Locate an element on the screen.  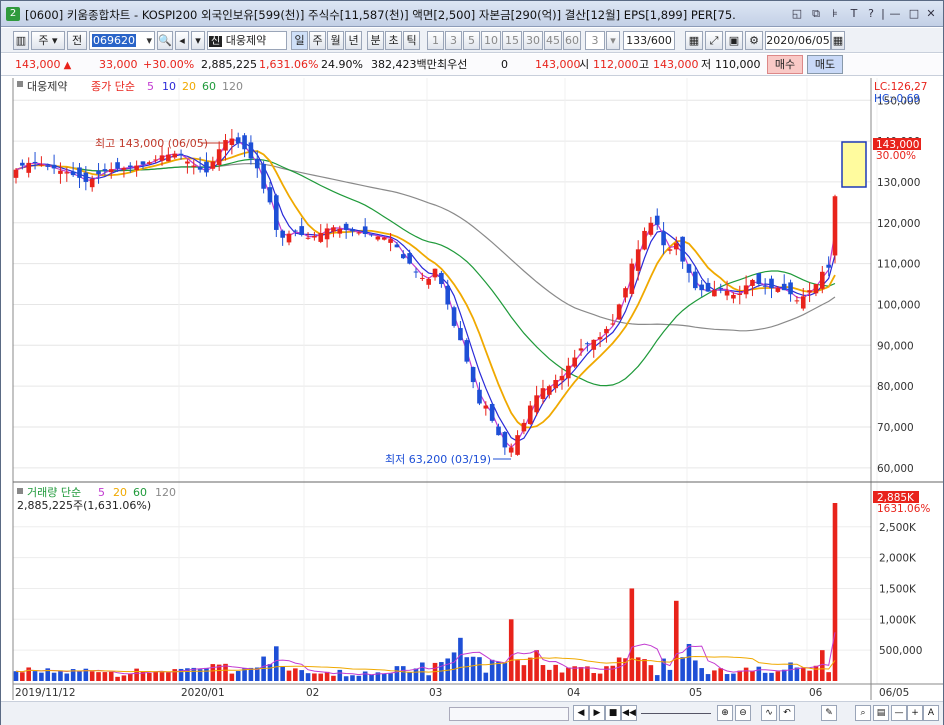
stock-code-input: 069620 ▾ is located at coordinates (122, 40).